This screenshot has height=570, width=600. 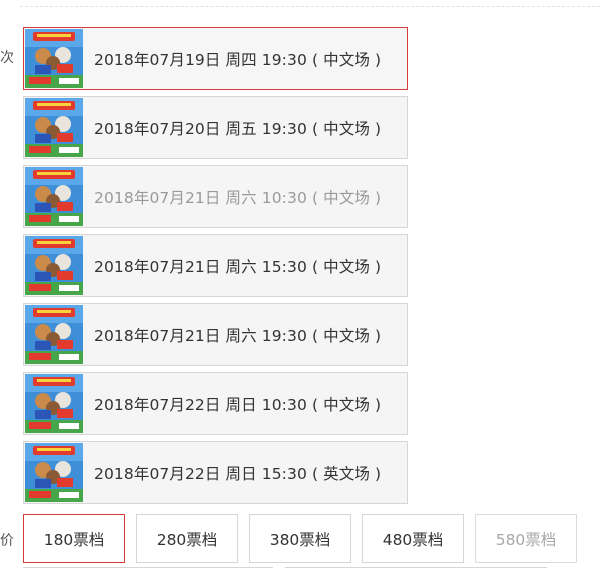 What do you see at coordinates (238, 266) in the screenshot?
I see `session-option-label: 2018年07月21日 周六 15:30 ( 中文场 )` at bounding box center [238, 266].